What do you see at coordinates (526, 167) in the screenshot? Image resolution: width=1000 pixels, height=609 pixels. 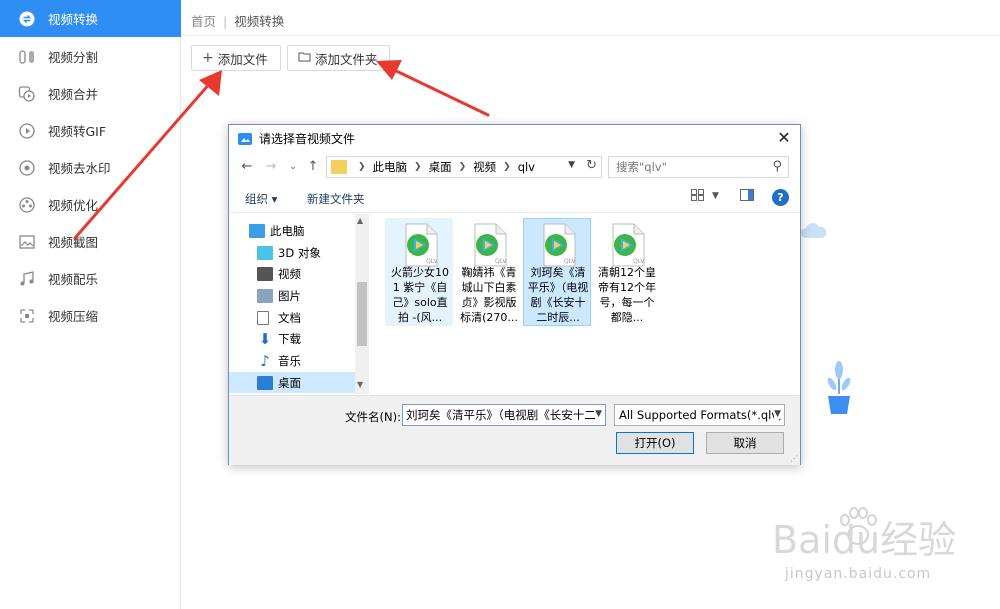 I see `path-segment: qlv` at bounding box center [526, 167].